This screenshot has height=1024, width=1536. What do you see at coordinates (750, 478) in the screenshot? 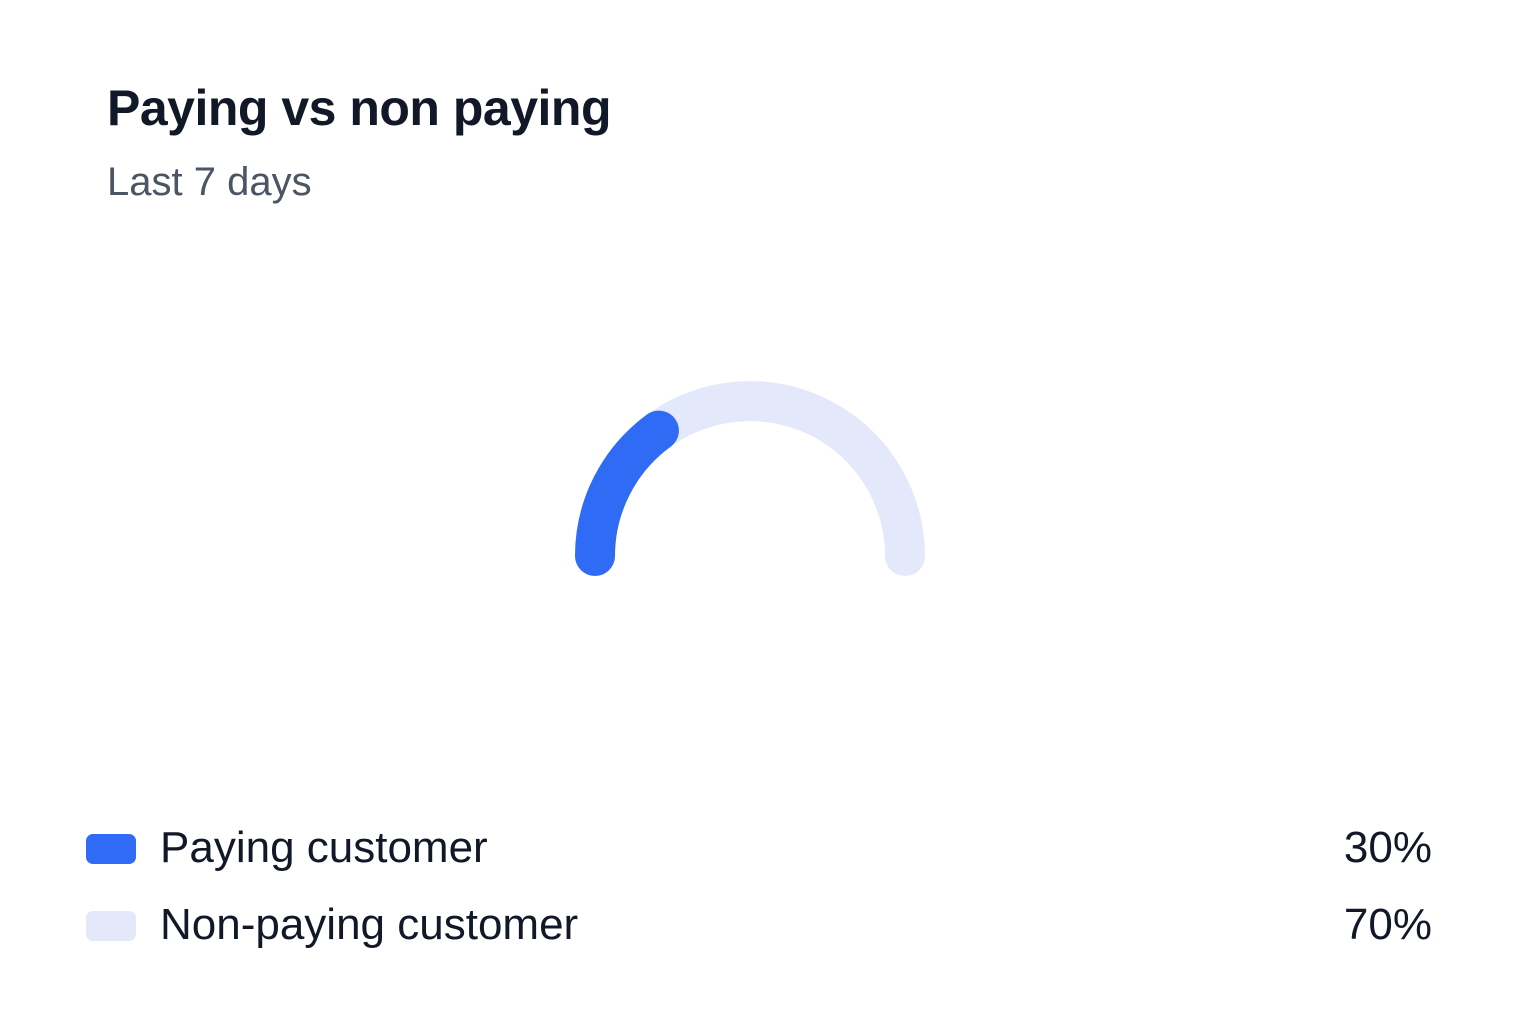
I see `gauge-chart` at bounding box center [750, 478].